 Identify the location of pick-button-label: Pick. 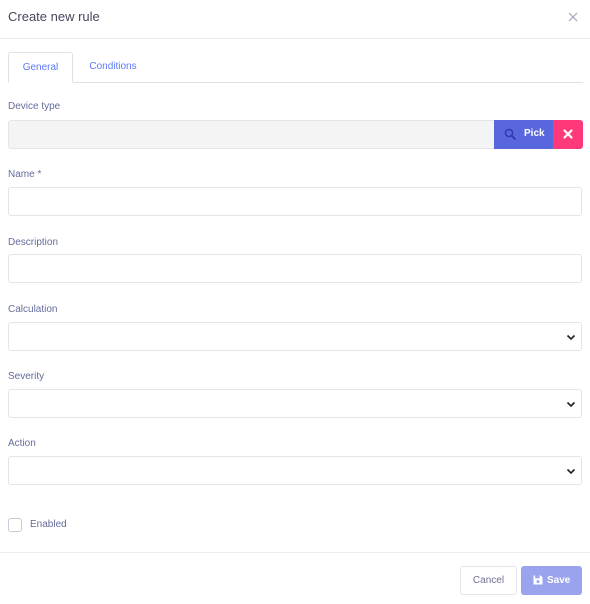
(534, 133).